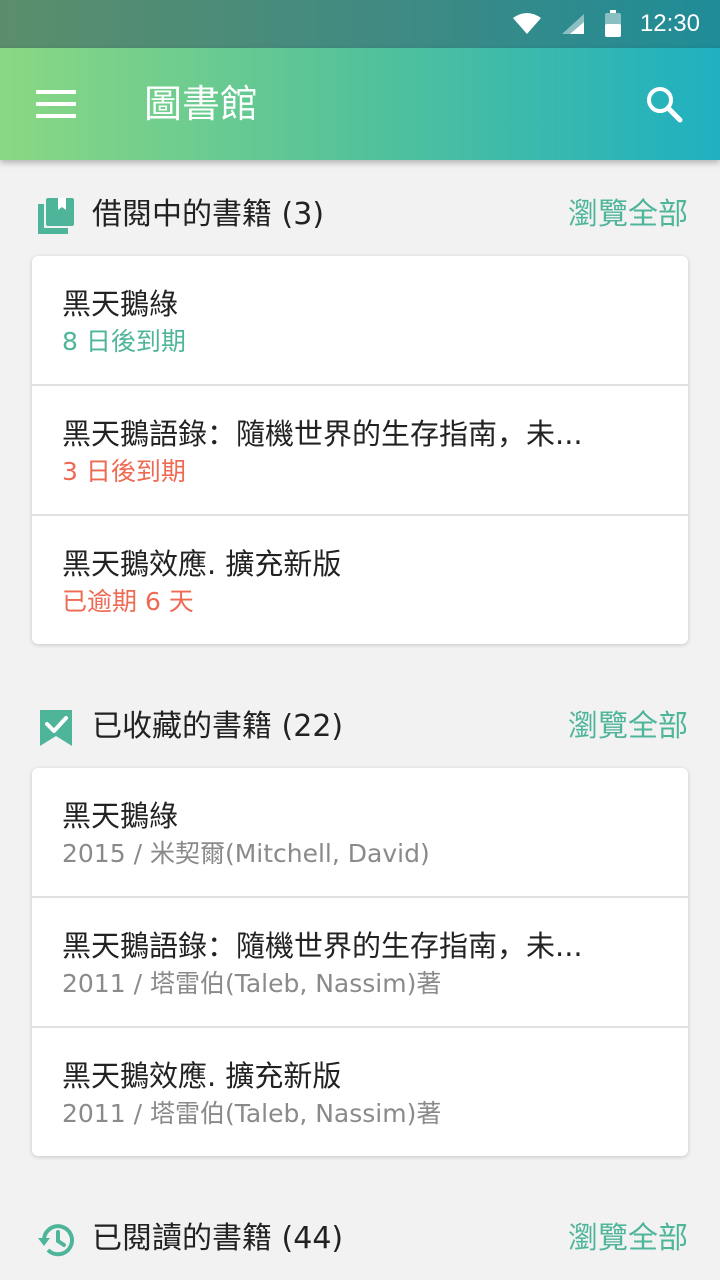  What do you see at coordinates (669, 23) in the screenshot?
I see `status-time: 12:30` at bounding box center [669, 23].